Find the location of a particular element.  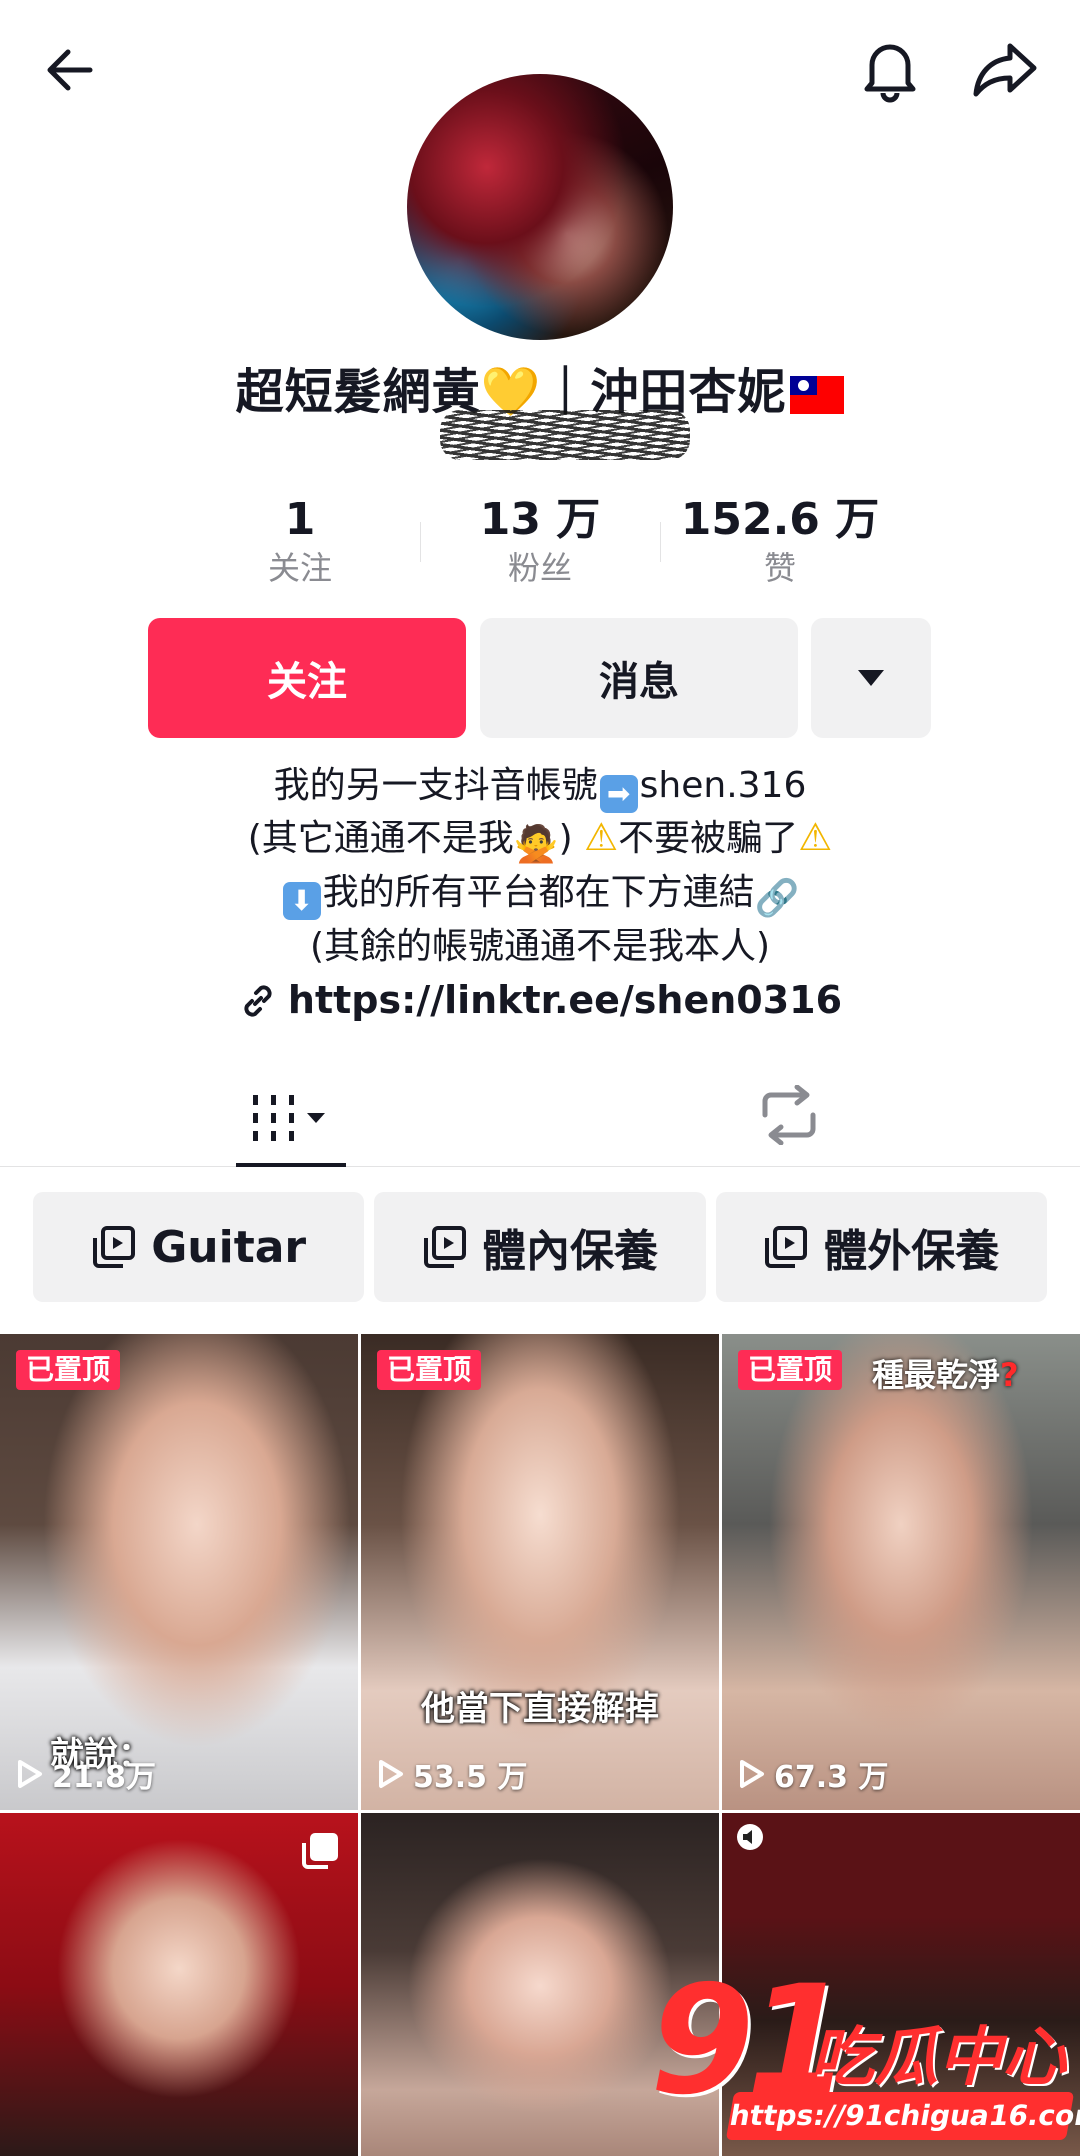

collection-label: Guitar is located at coordinates (229, 1247).